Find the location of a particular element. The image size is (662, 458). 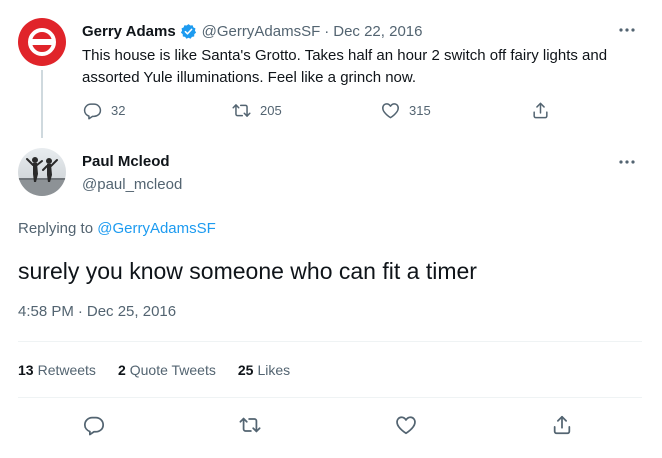

tweet-stats: 13 Retweets 2 Quote Tweets 25 Likes is located at coordinates (165, 370).